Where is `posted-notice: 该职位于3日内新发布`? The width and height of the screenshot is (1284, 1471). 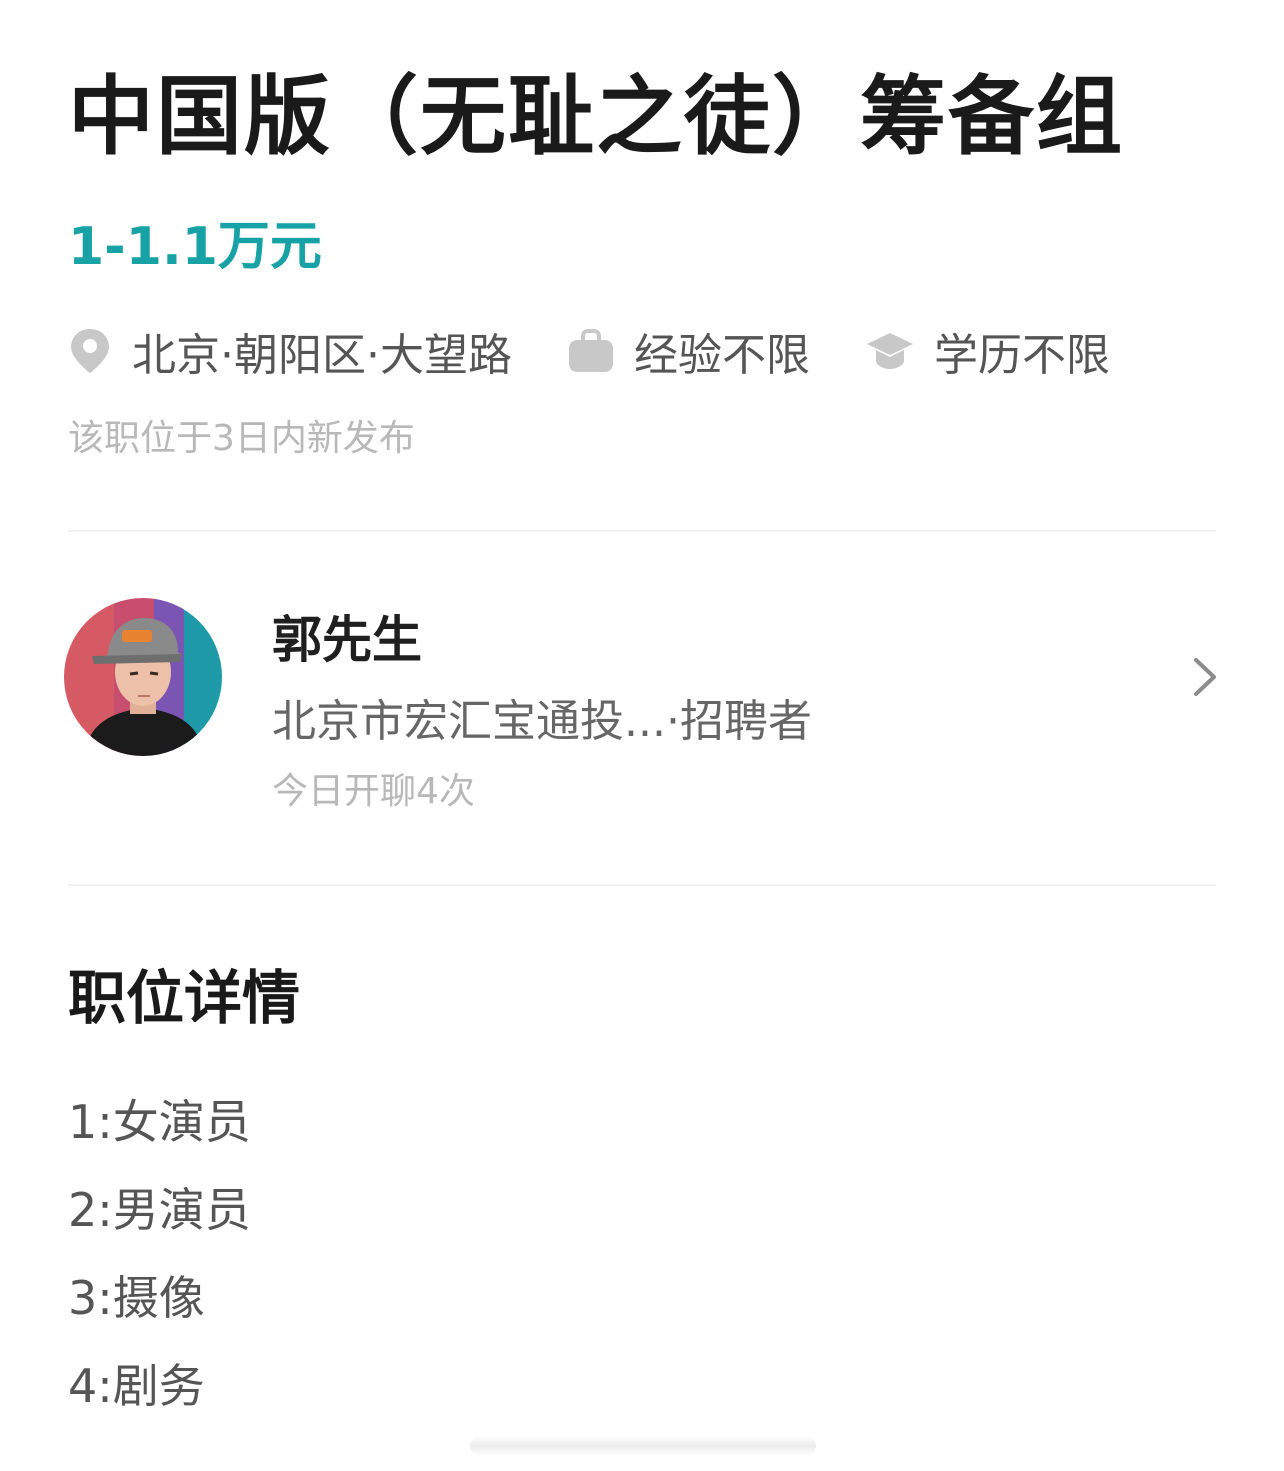
posted-notice: 该职位于3日内新发布 is located at coordinates (241, 438).